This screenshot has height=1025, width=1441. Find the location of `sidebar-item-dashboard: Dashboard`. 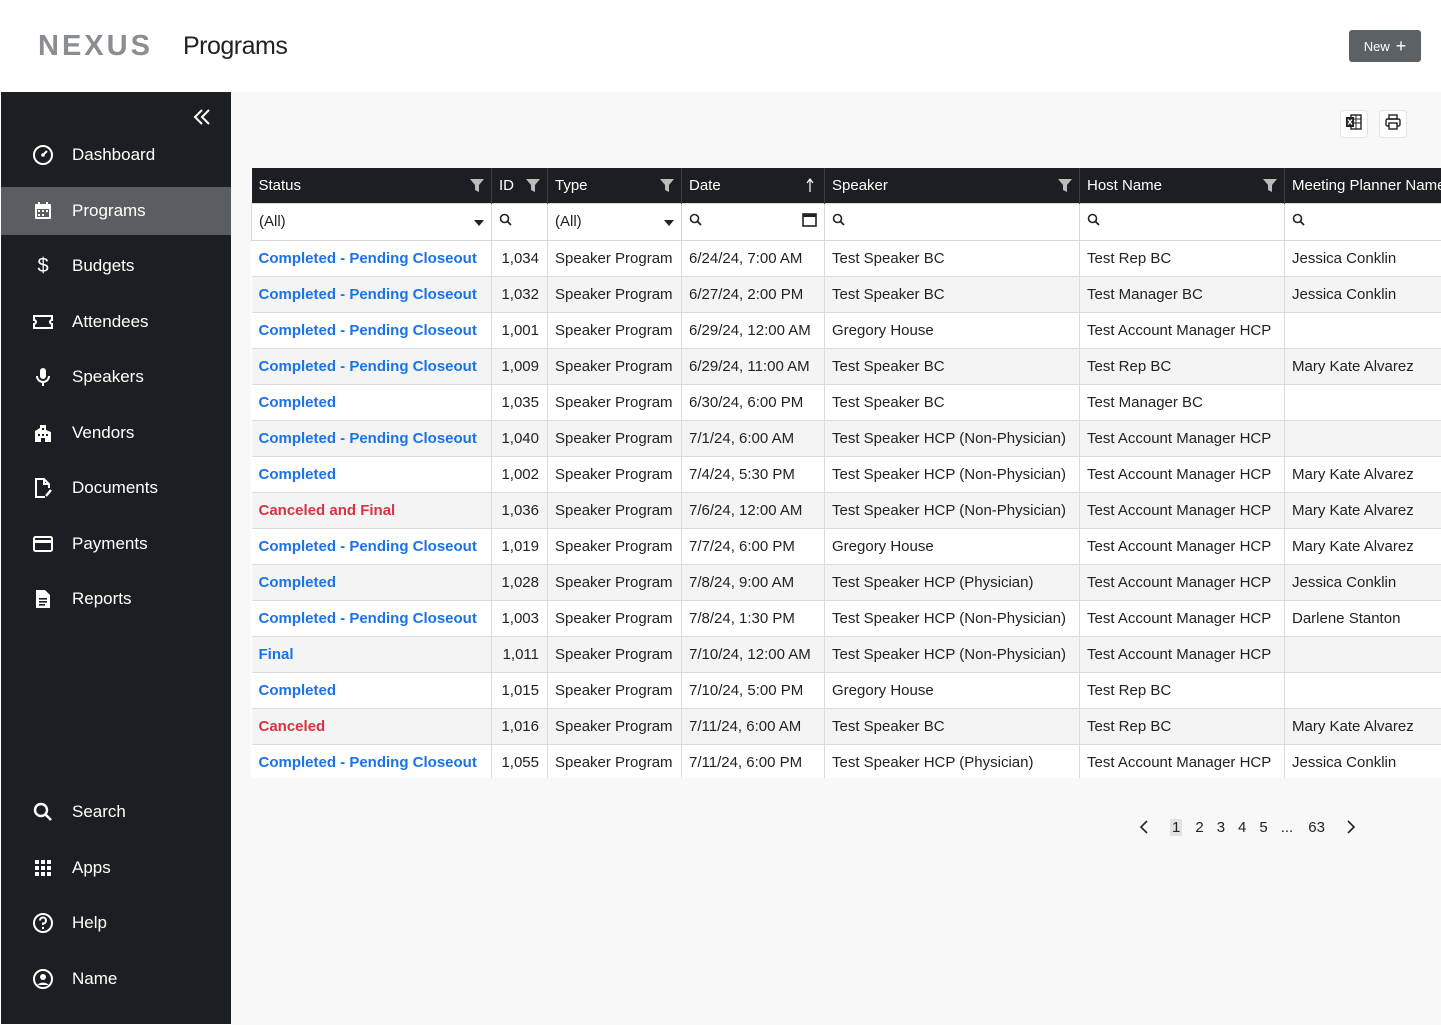

sidebar-item-dashboard: Dashboard is located at coordinates (116, 155).